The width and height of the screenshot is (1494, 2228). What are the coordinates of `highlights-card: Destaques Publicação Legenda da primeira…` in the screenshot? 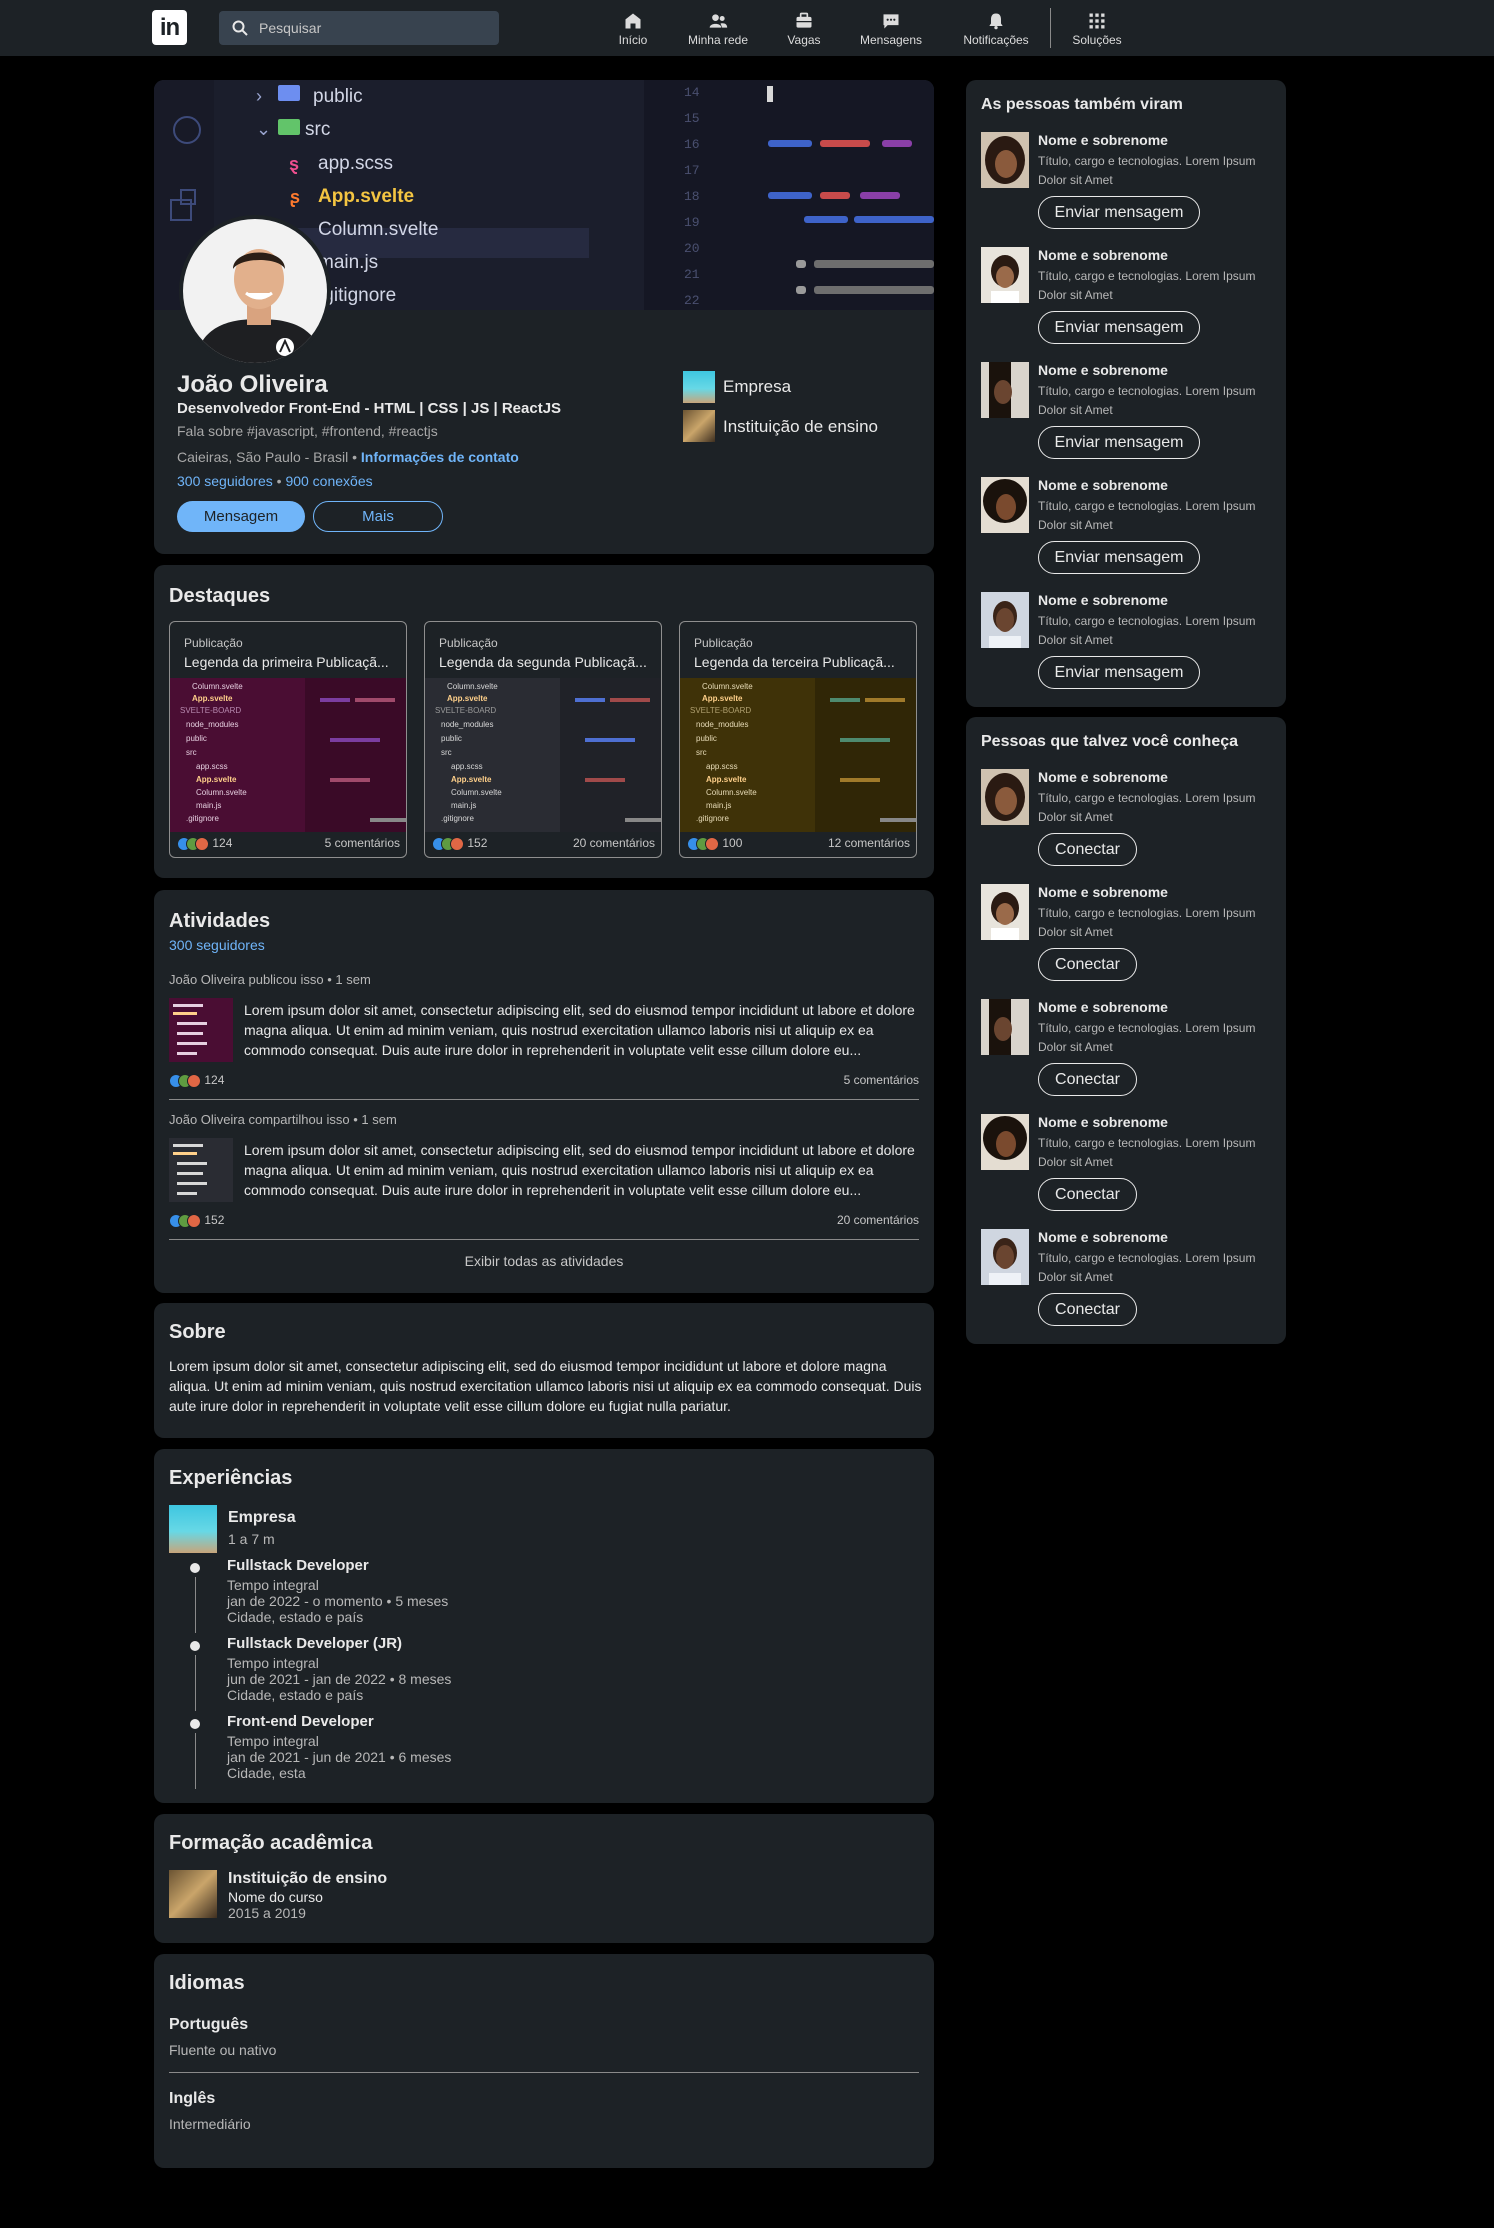 It's located at (544, 721).